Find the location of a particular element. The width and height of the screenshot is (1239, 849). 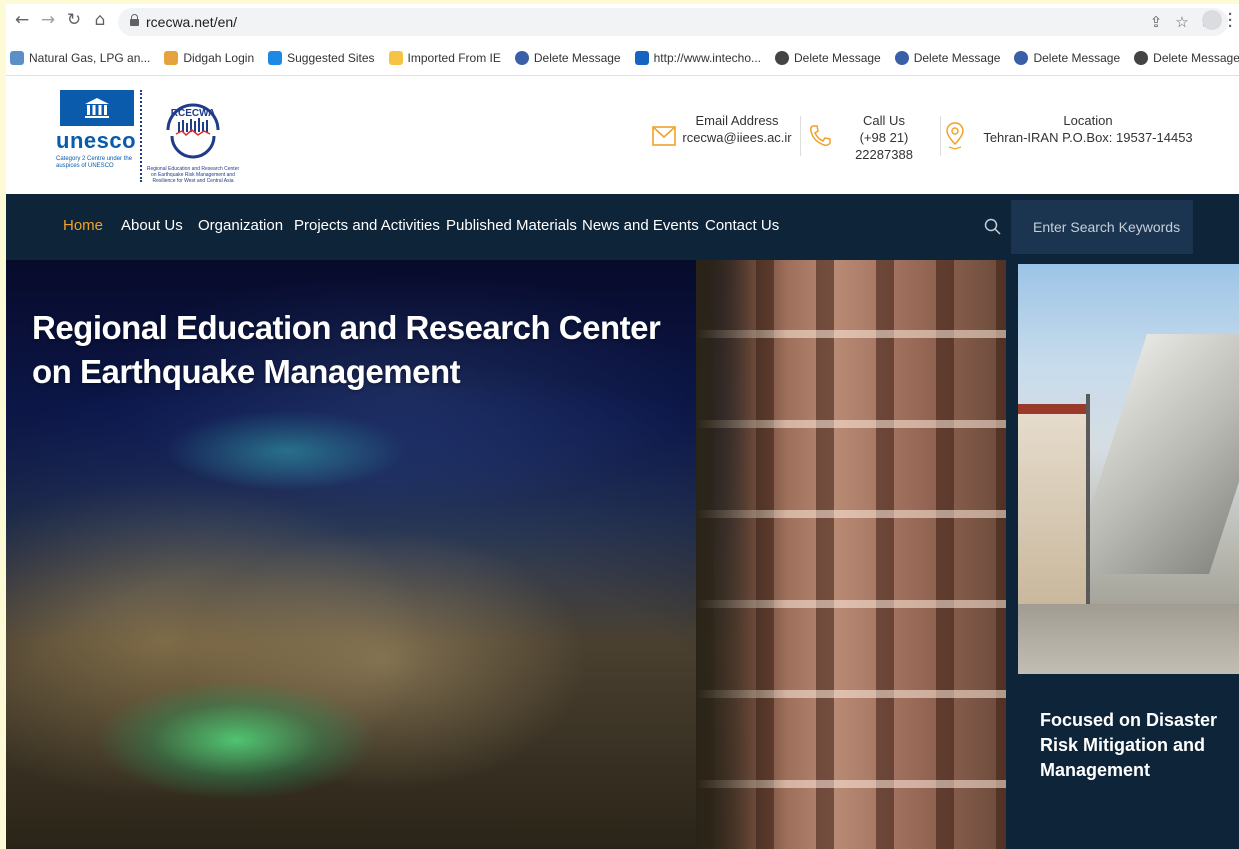

rcecwa-emblem-icon: RCECWA is located at coordinates (193, 131).